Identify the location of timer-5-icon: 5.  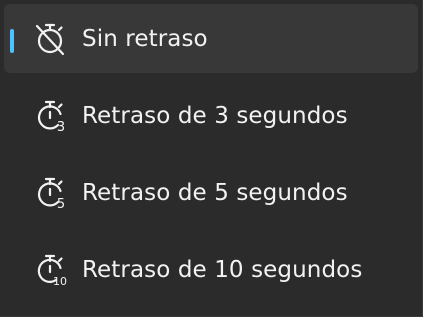
(50, 193).